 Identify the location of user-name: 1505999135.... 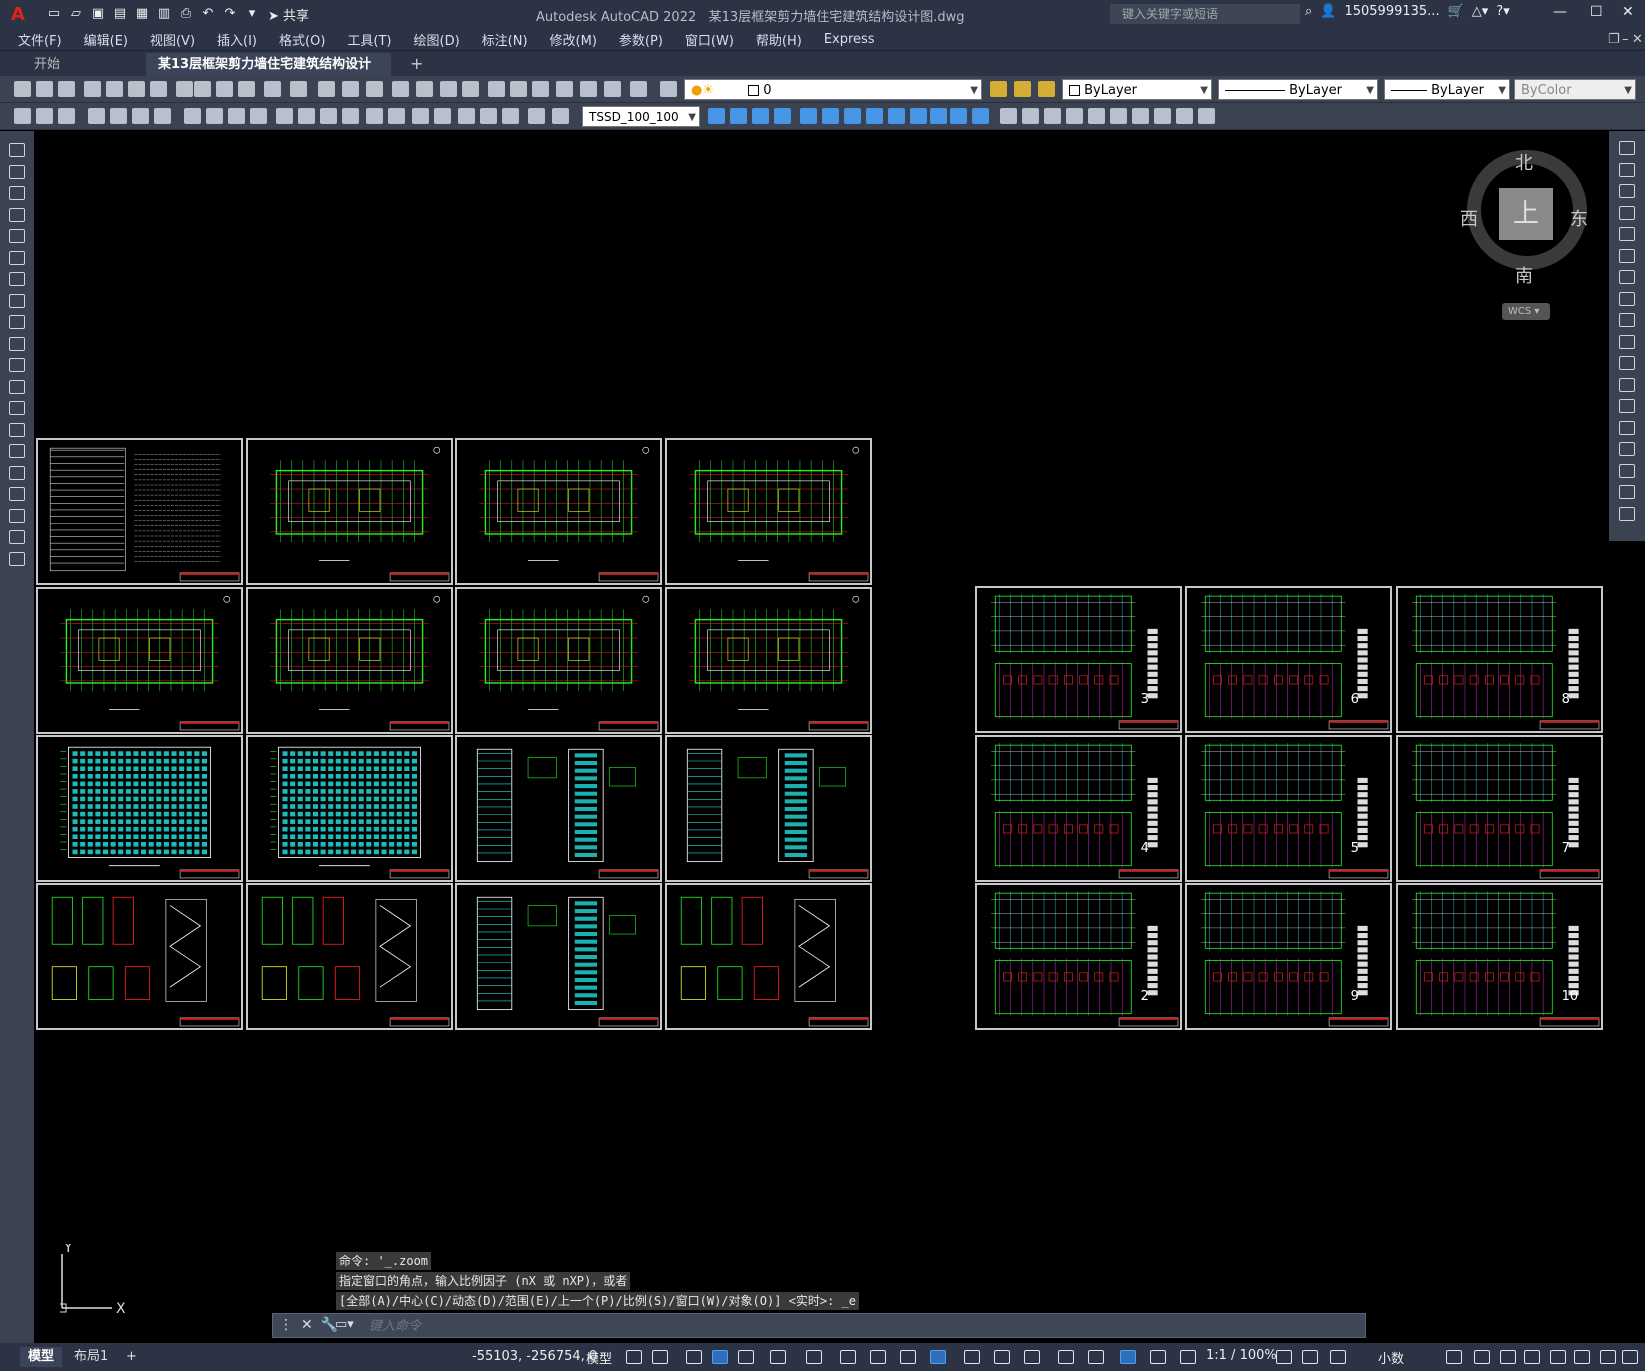
(1391, 11).